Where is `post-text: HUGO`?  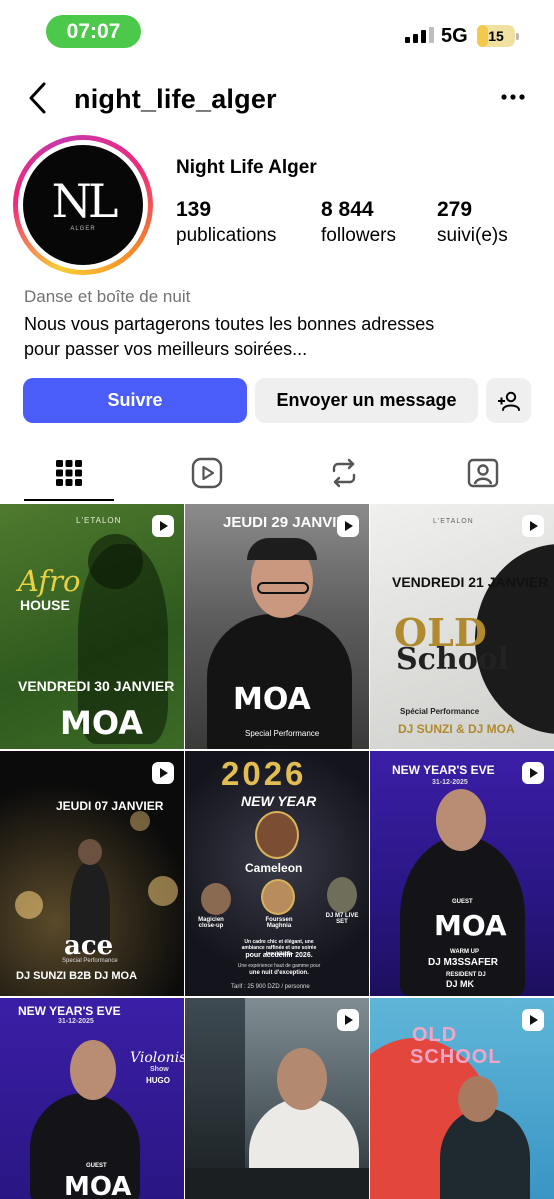 post-text: HUGO is located at coordinates (158, 1080).